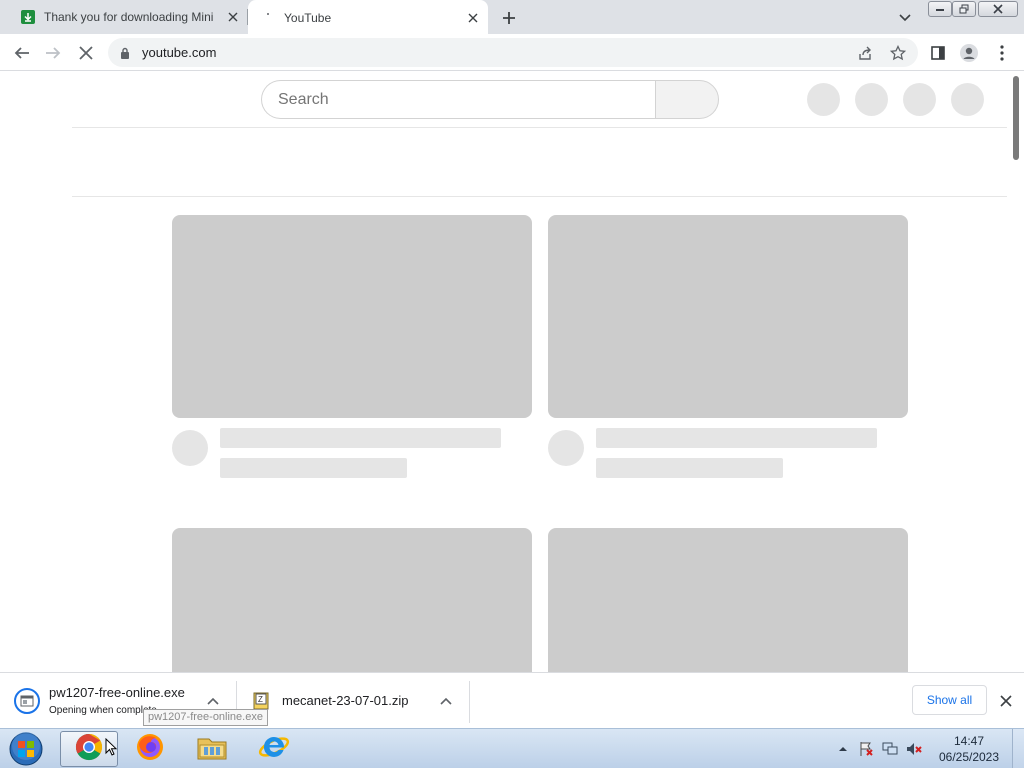  Describe the element at coordinates (469, 702) in the screenshot. I see `download-separator` at that location.